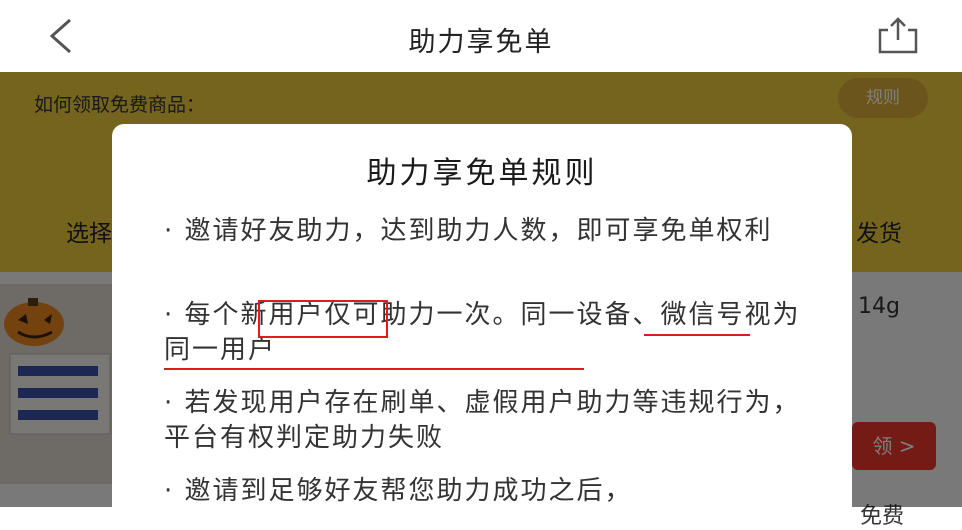  What do you see at coordinates (697, 335) in the screenshot?
I see `device-underline` at bounding box center [697, 335].